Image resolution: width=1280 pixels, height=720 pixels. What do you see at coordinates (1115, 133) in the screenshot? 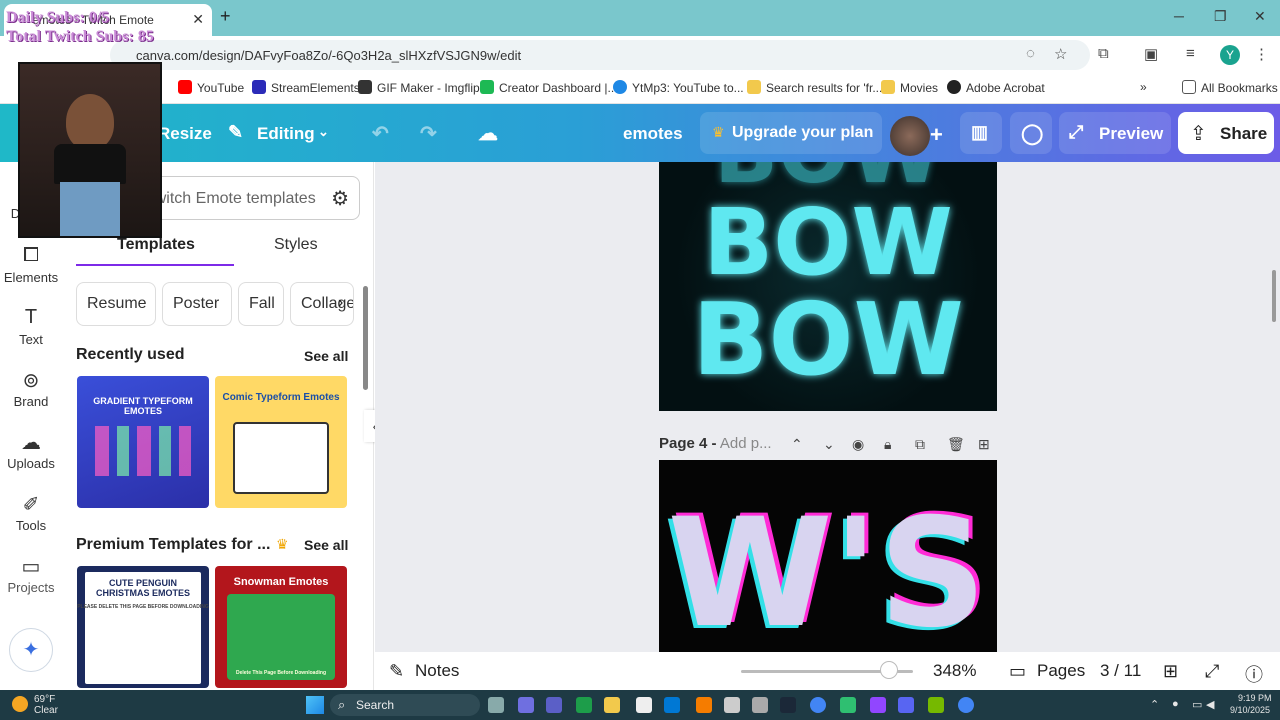
I see `preview-button: ⤢ Preview` at bounding box center [1115, 133].